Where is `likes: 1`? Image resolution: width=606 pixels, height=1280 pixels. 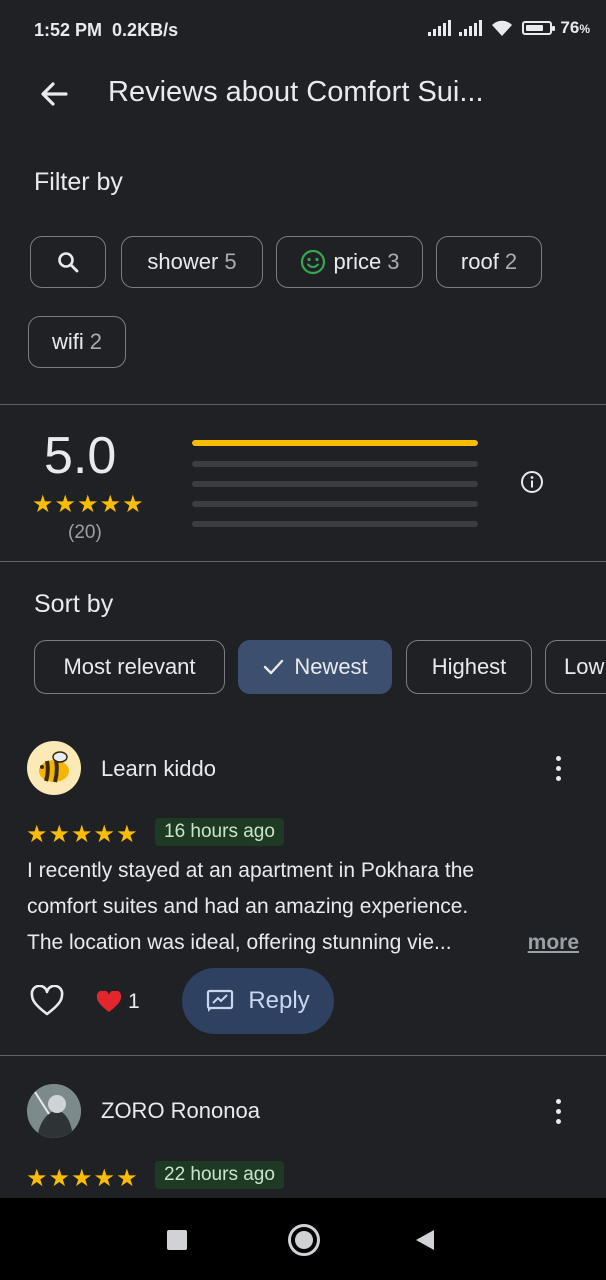
likes: 1 is located at coordinates (118, 1002).